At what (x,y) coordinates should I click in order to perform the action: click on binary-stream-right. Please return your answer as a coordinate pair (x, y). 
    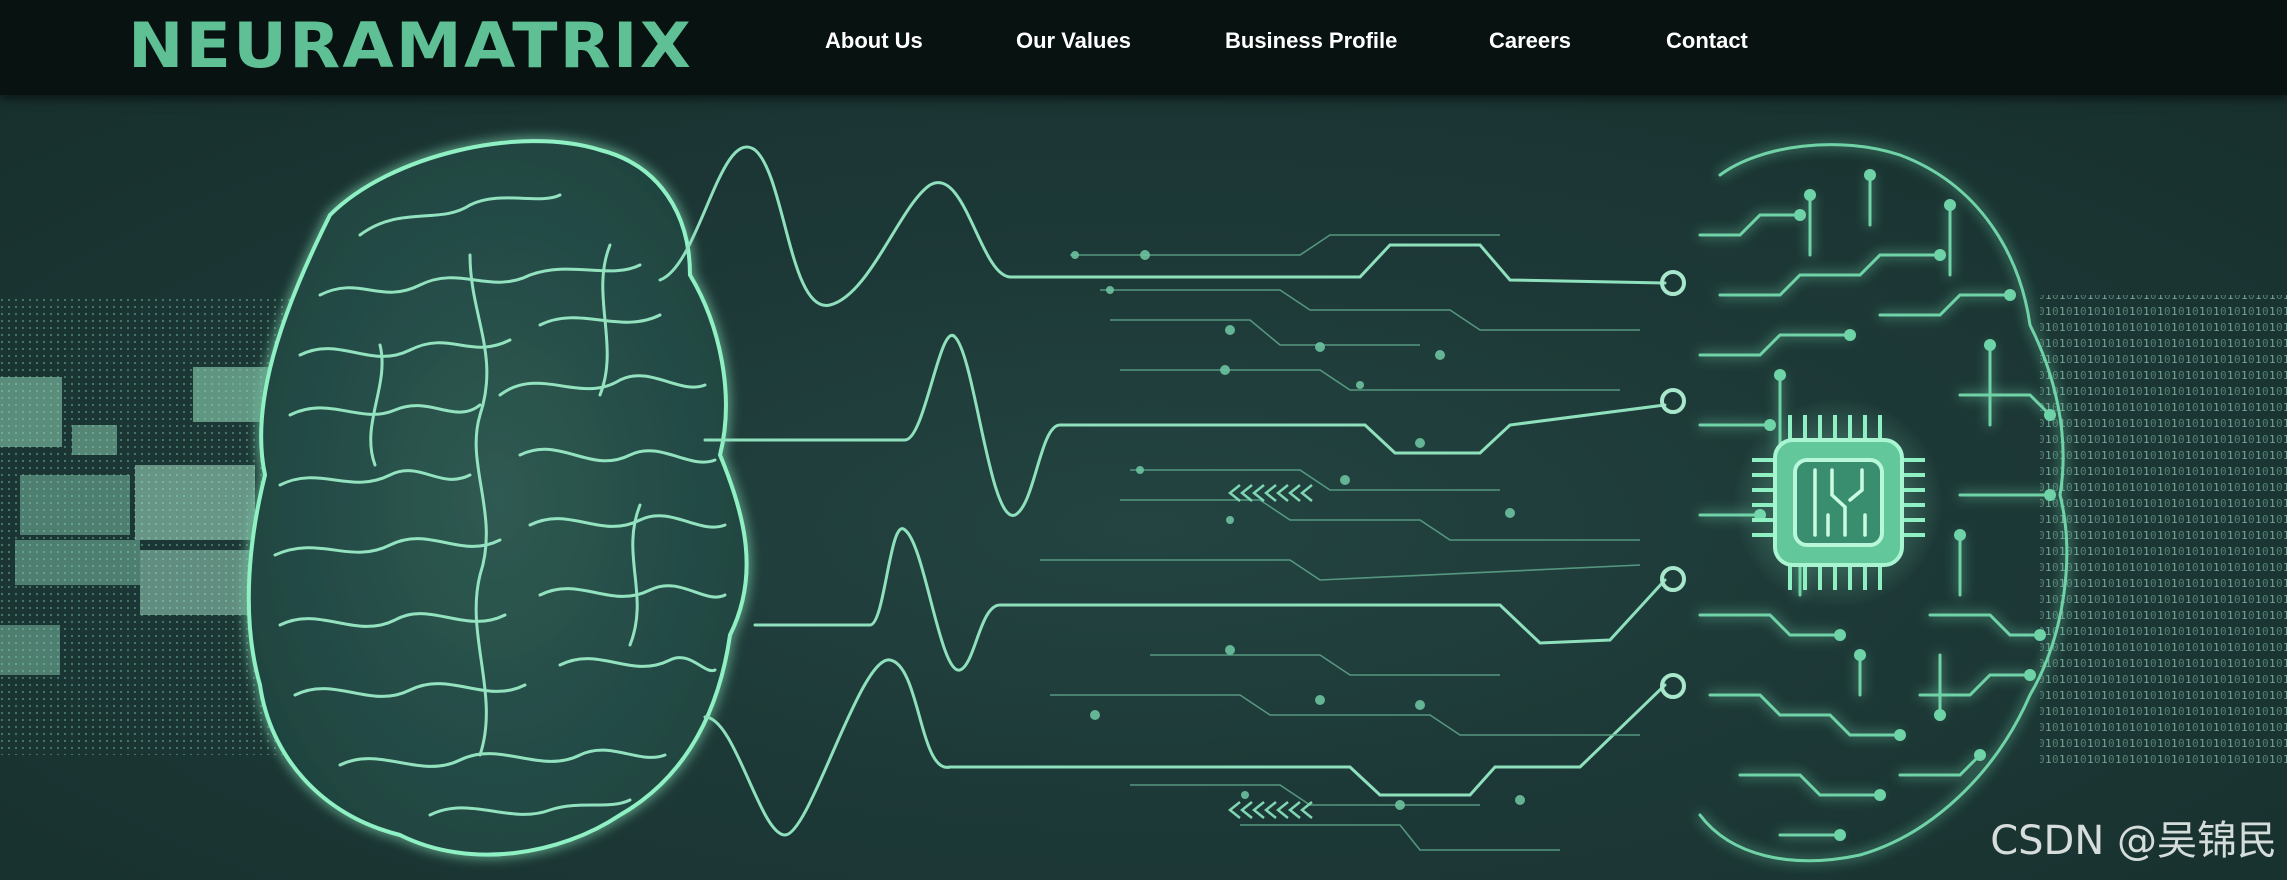
    Looking at the image, I should click on (2163, 530).